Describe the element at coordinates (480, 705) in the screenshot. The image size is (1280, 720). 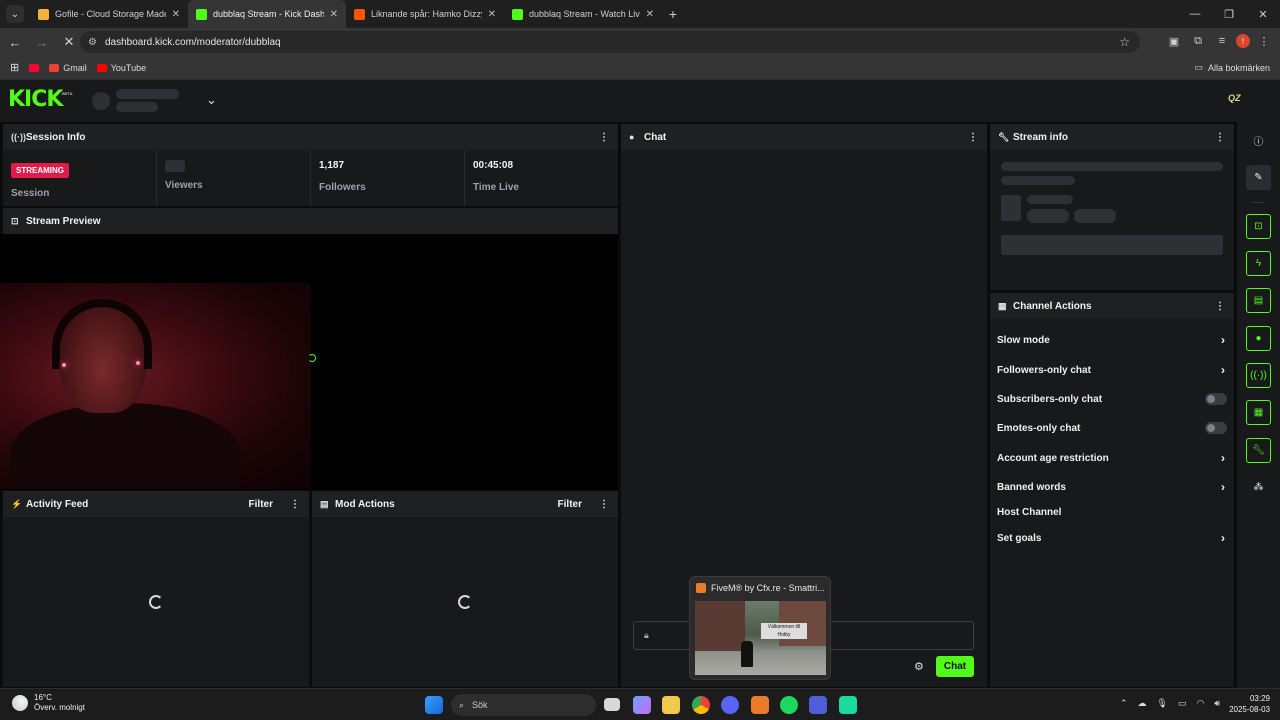
I see `search-placeholder: Sök` at that location.